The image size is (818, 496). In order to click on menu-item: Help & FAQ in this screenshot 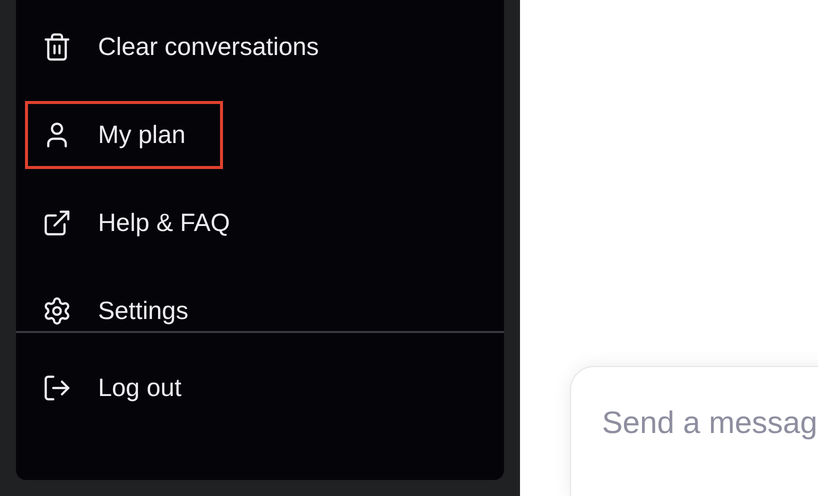, I will do `click(146, 223)`.